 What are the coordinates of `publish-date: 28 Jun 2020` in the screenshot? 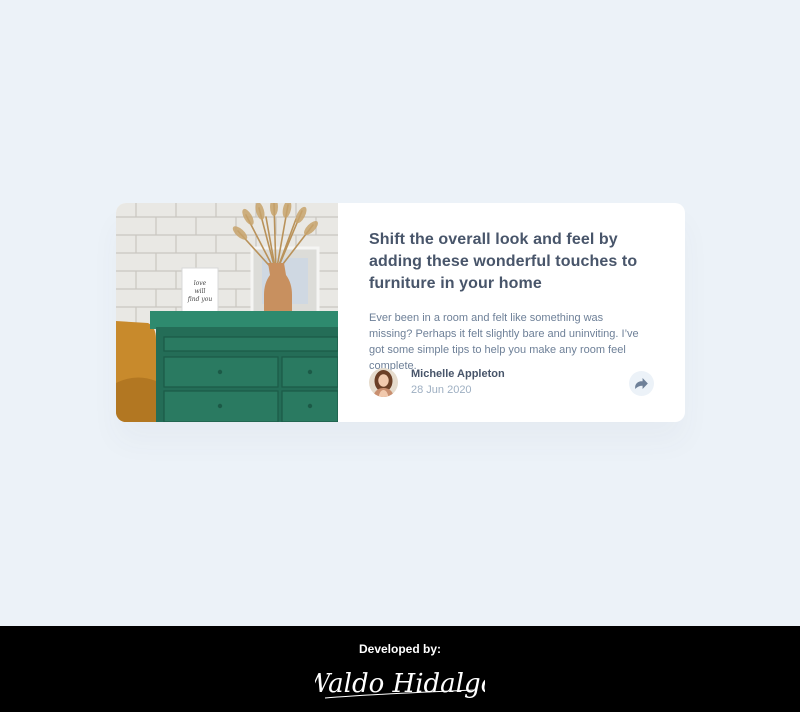 It's located at (441, 390).